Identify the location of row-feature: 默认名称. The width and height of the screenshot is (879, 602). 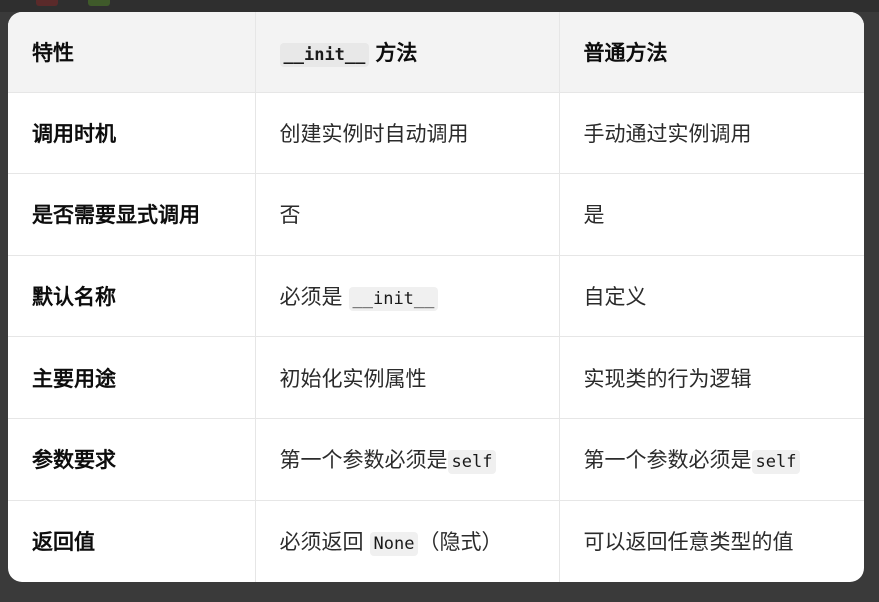
(132, 296).